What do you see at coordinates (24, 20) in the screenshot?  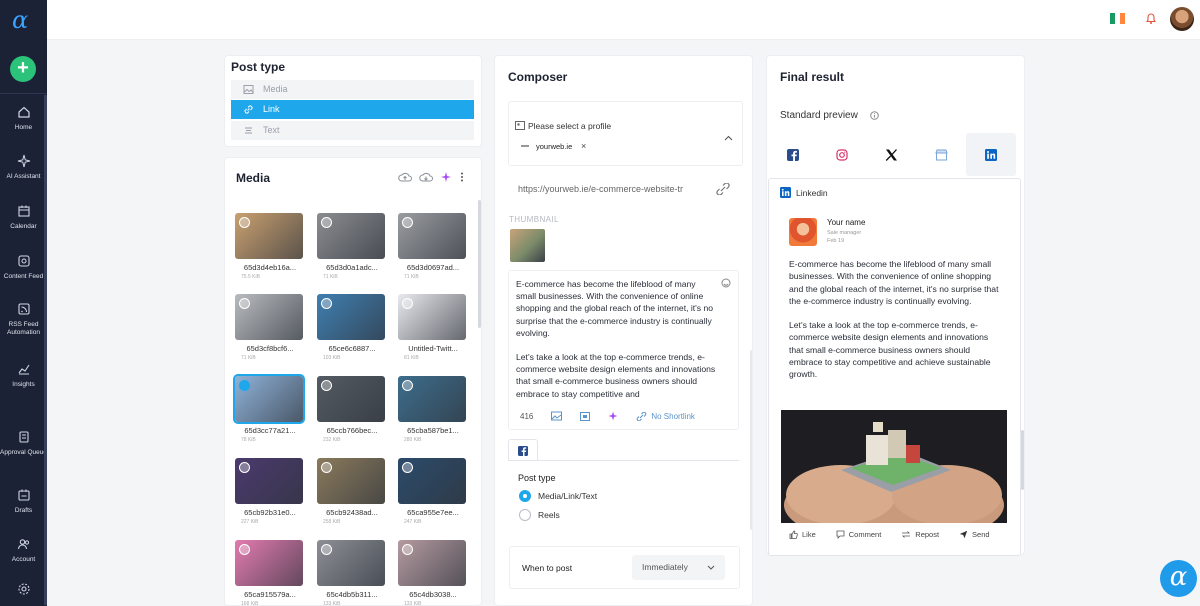 I see `app-logo: α` at bounding box center [24, 20].